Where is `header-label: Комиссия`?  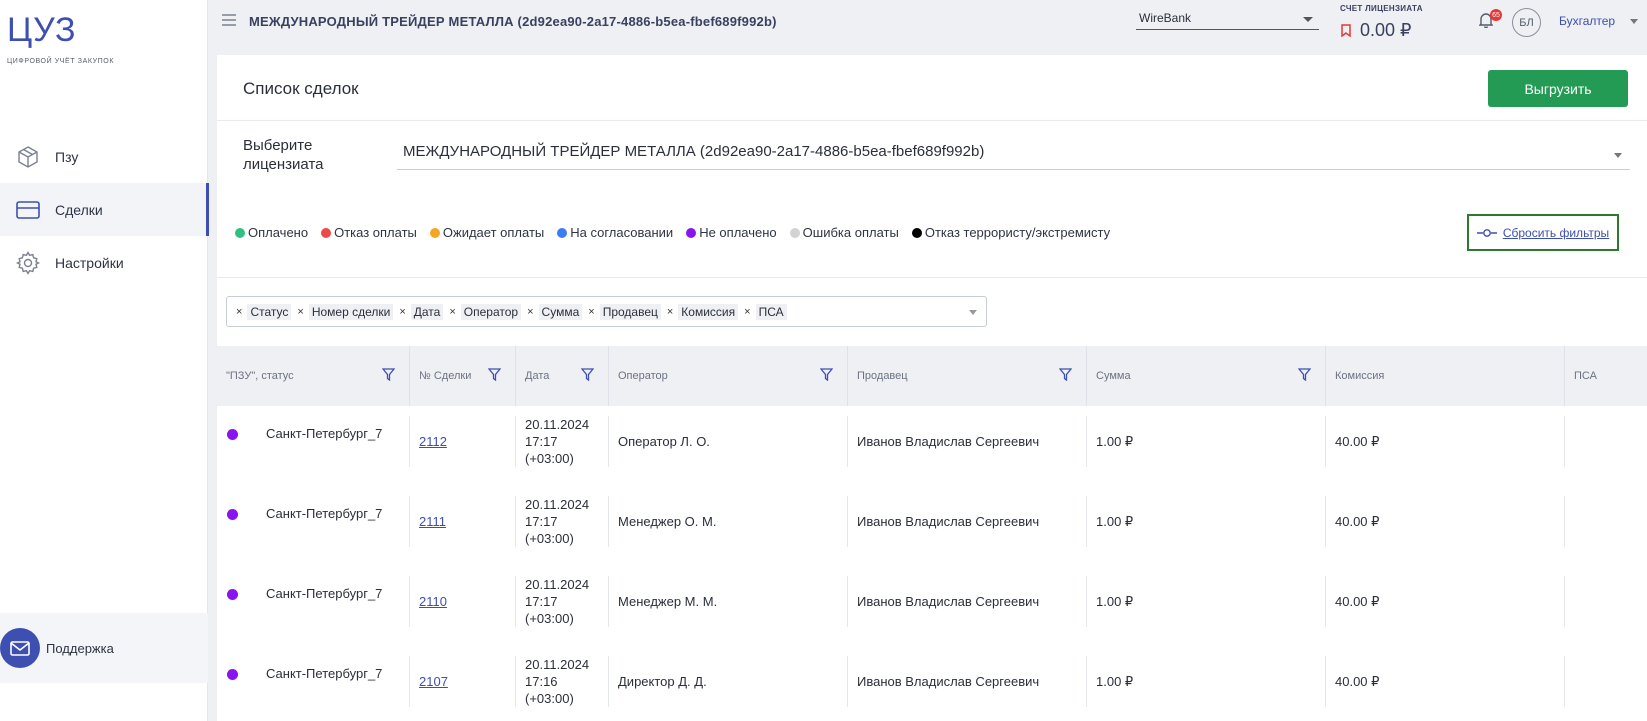
header-label: Комиссия is located at coordinates (1360, 376).